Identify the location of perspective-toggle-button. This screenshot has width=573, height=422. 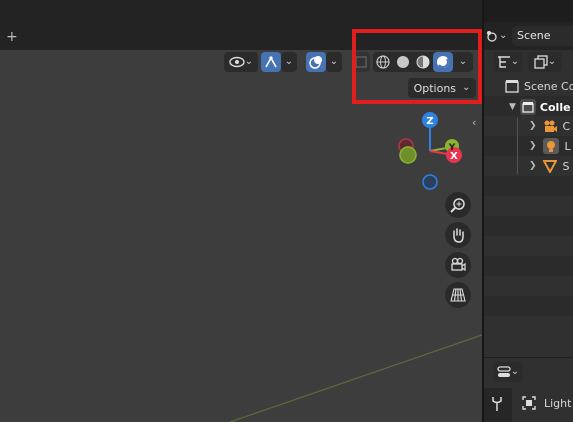
(458, 295).